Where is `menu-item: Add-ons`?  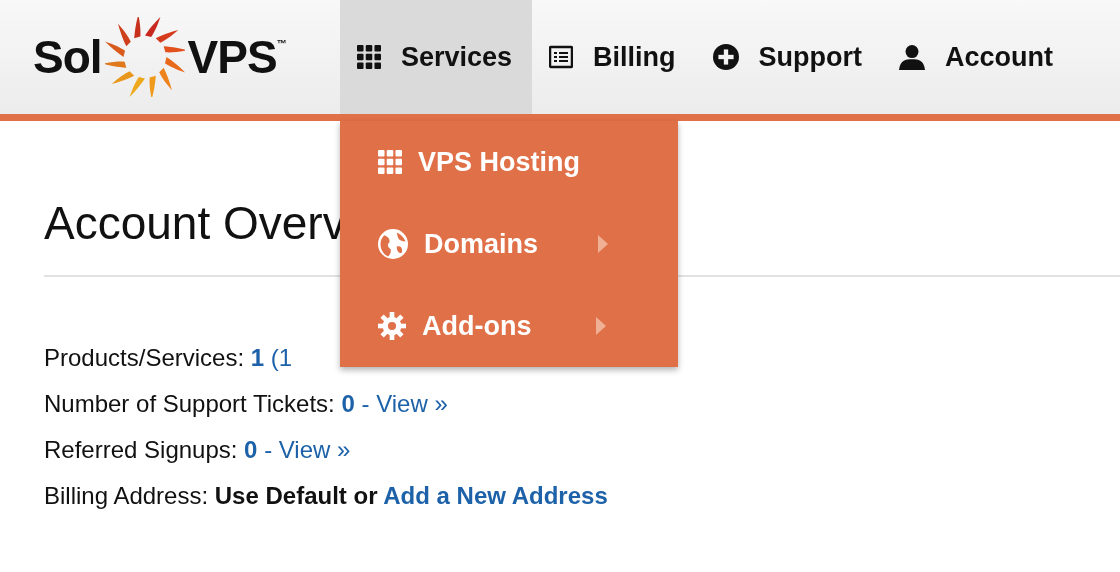
menu-item: Add-ons is located at coordinates (509, 326).